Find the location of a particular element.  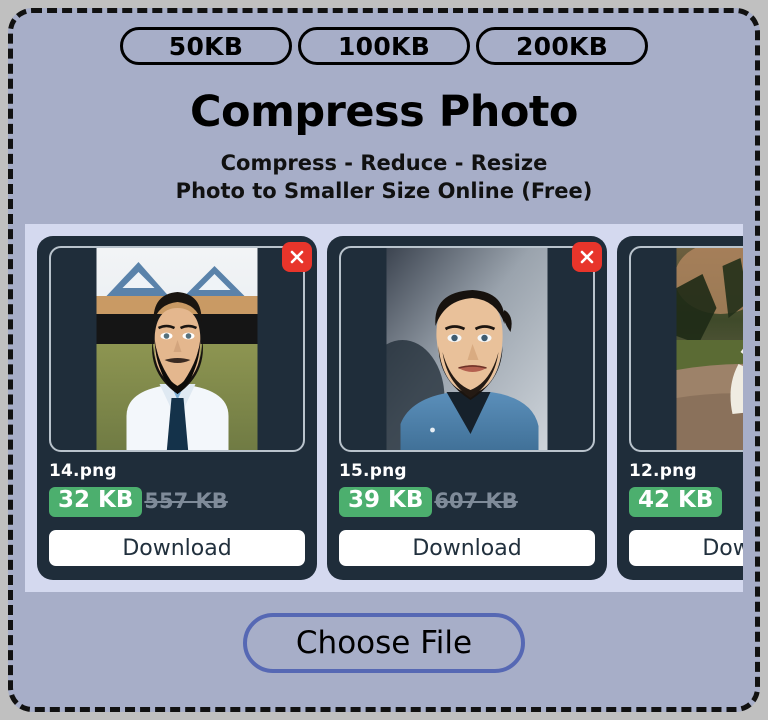

size-row: 42 KB is located at coordinates (686, 502).